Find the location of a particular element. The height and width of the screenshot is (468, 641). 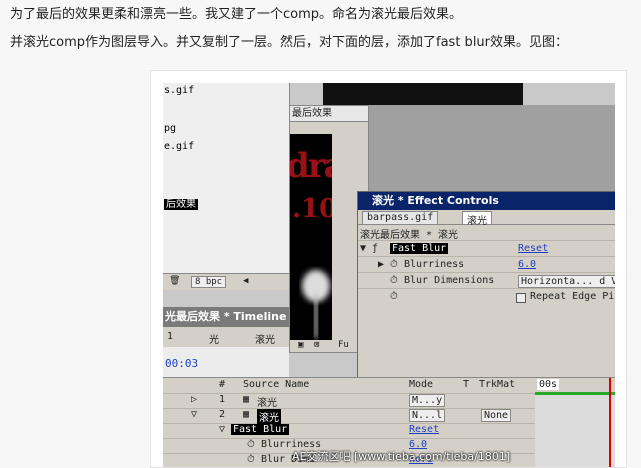

dark-strip is located at coordinates (423, 94).